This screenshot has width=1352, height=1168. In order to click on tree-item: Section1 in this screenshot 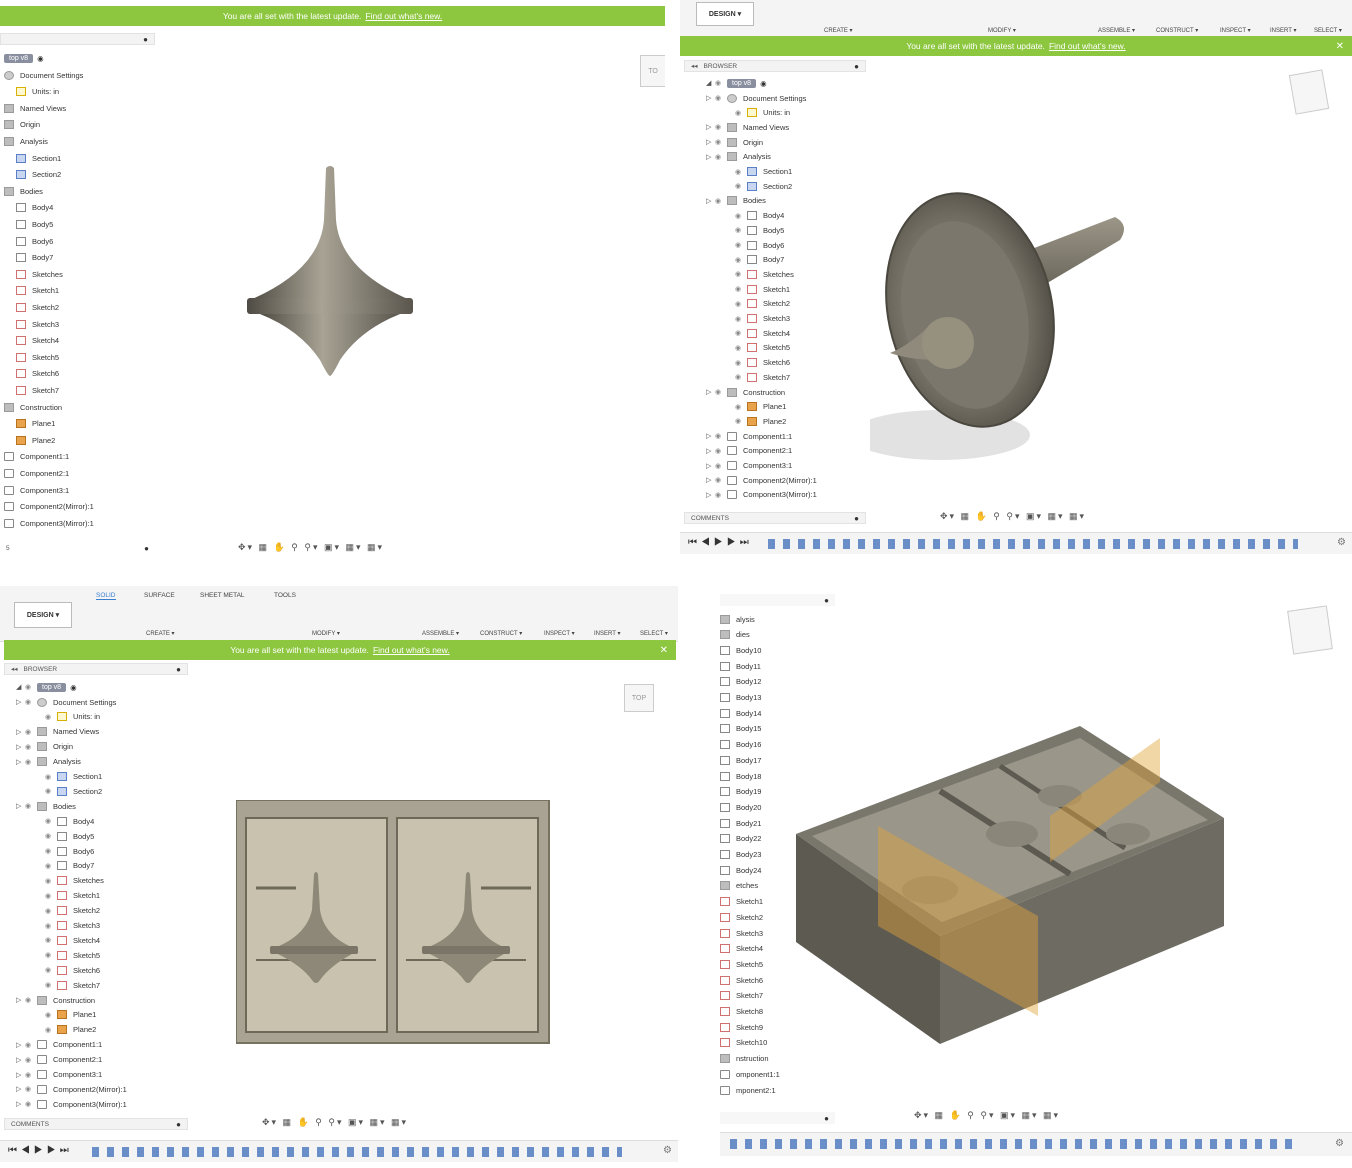, I will do `click(38, 158)`.